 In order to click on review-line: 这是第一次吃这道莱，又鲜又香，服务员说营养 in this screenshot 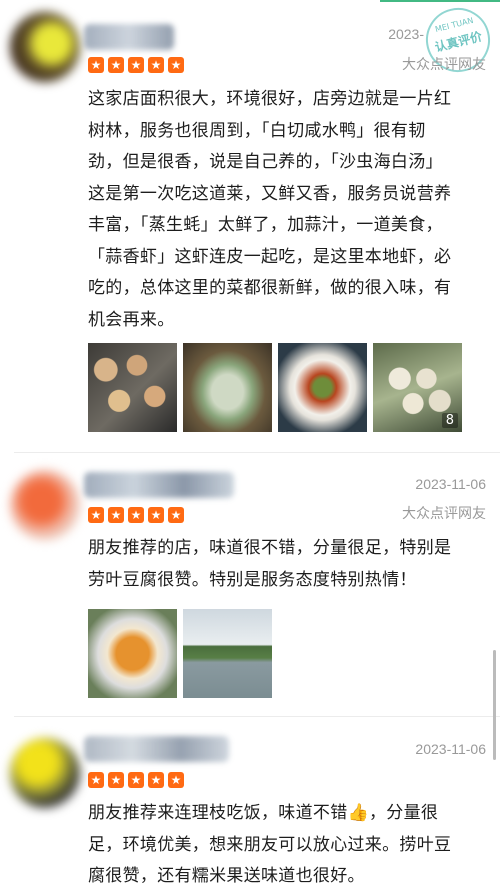, I will do `click(270, 193)`.